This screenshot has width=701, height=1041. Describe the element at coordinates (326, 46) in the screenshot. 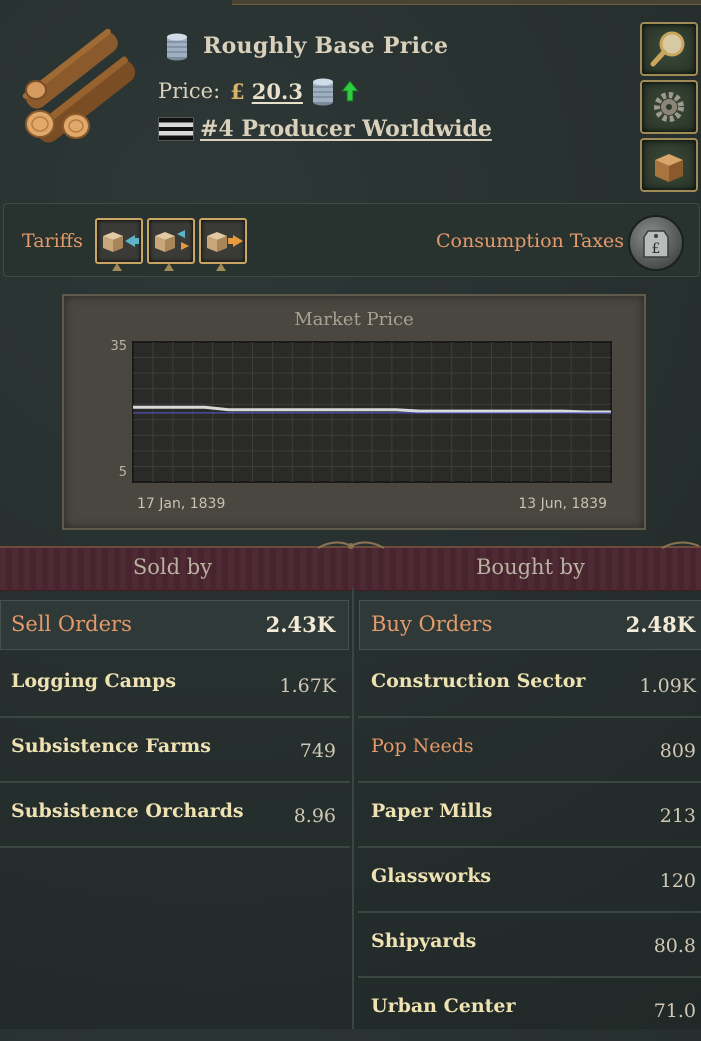

I see `price-status: Roughly Base Price` at that location.